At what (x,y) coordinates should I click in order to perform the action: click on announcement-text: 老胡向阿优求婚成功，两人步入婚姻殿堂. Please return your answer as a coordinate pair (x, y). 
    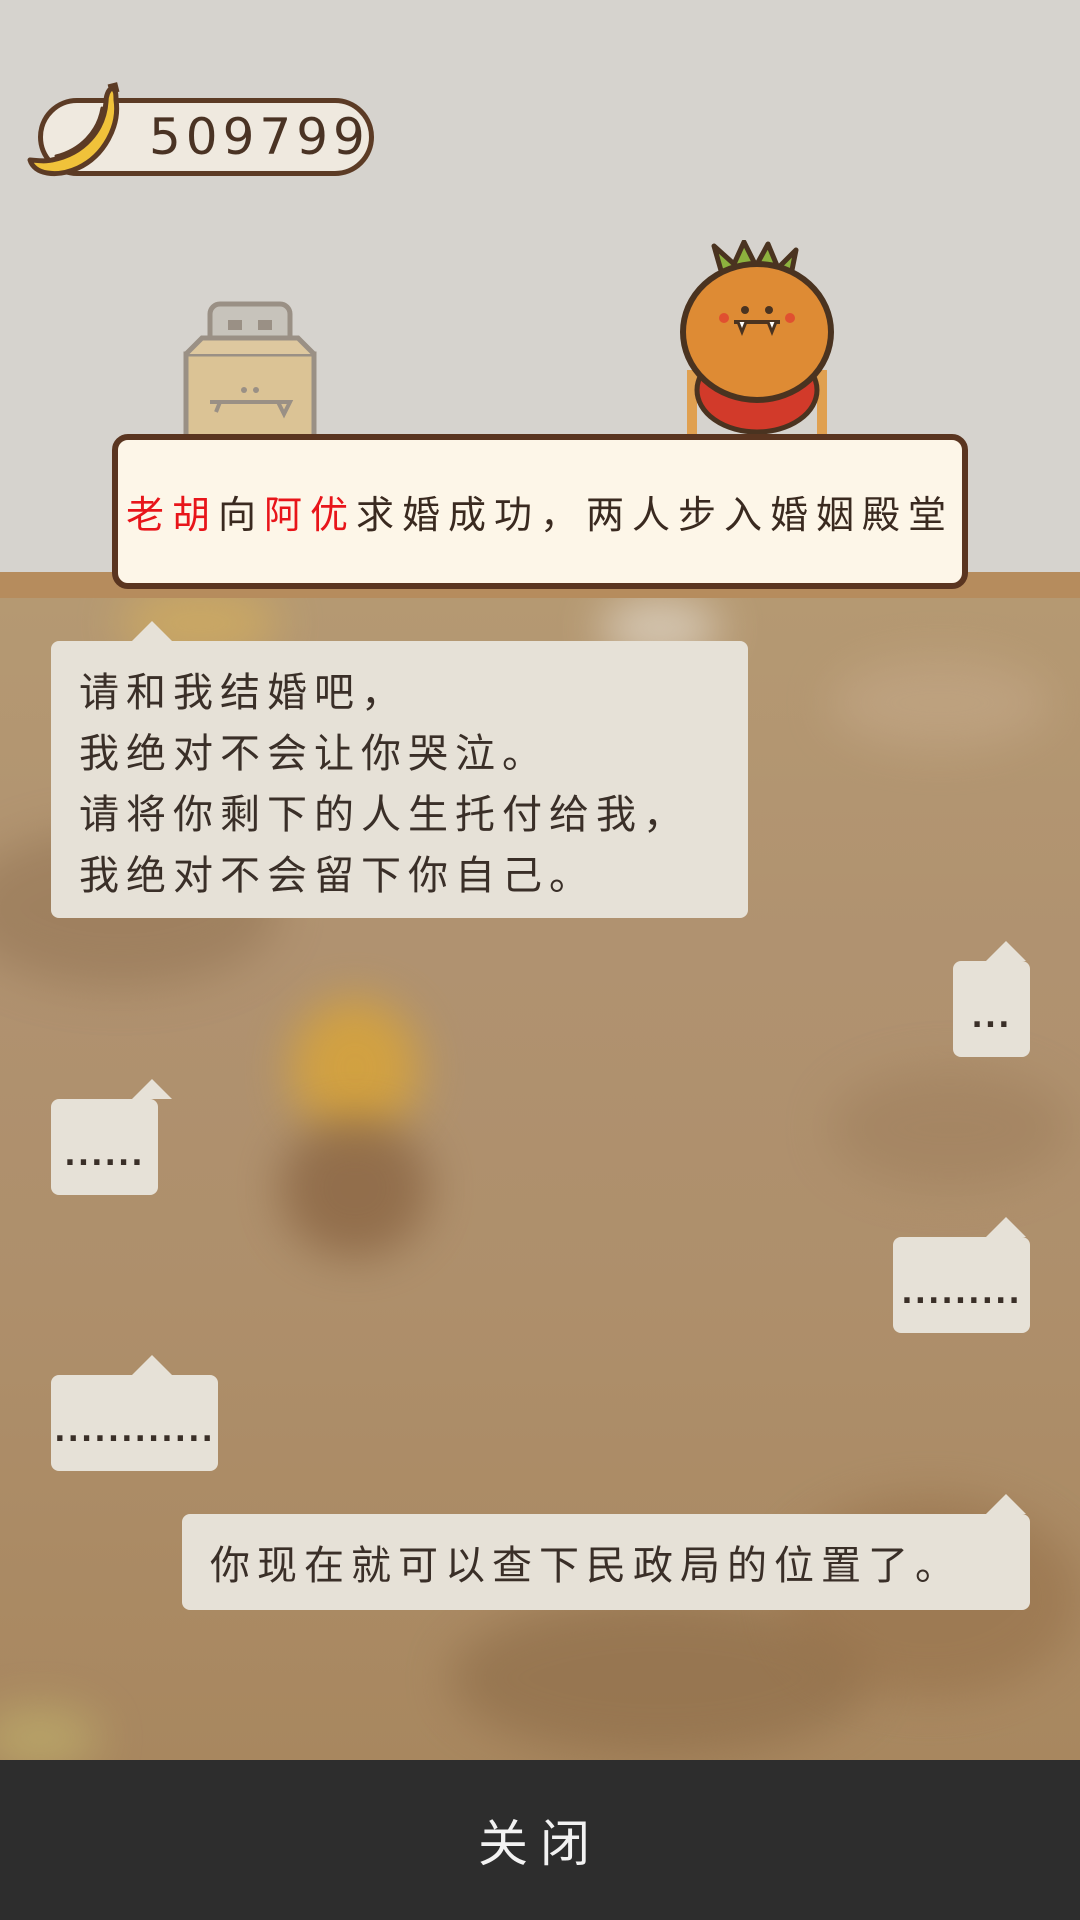
    Looking at the image, I should click on (540, 511).